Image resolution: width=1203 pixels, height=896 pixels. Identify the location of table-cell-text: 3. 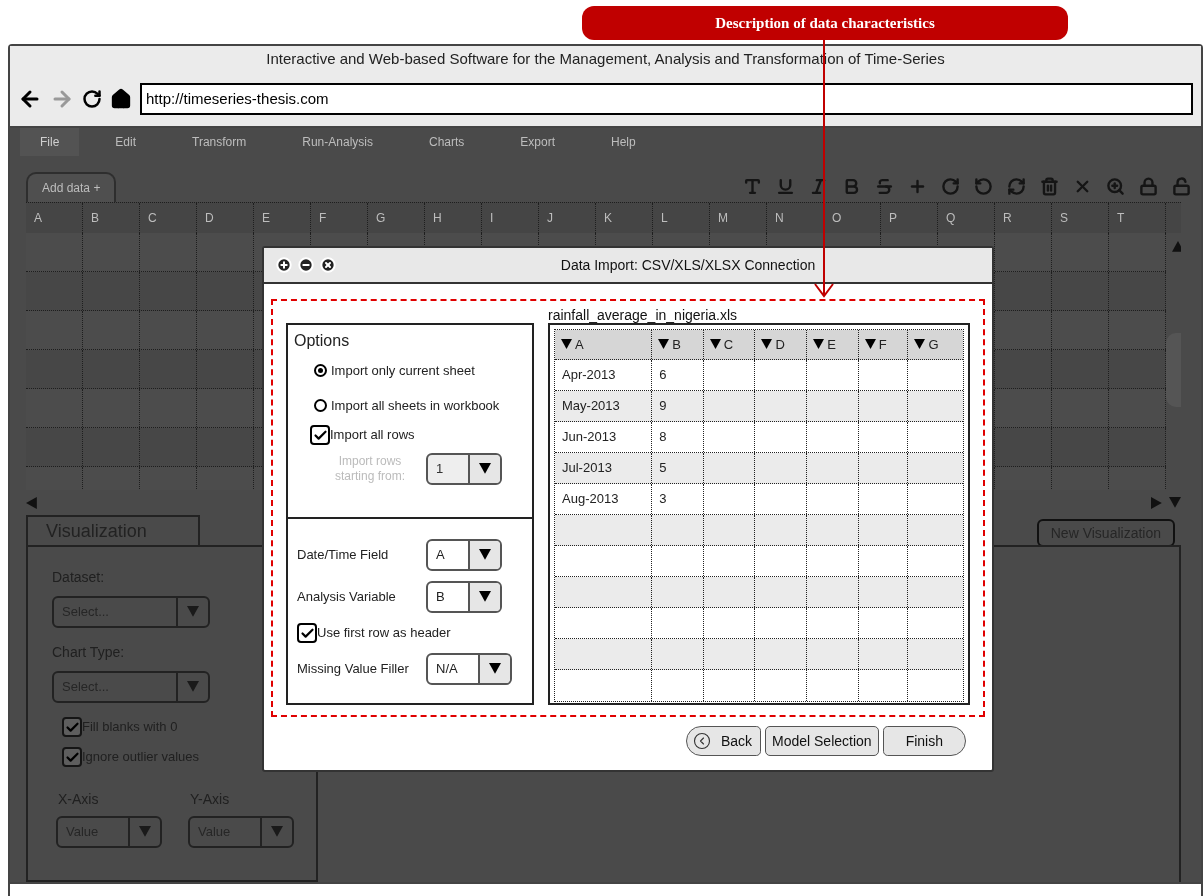
(663, 499).